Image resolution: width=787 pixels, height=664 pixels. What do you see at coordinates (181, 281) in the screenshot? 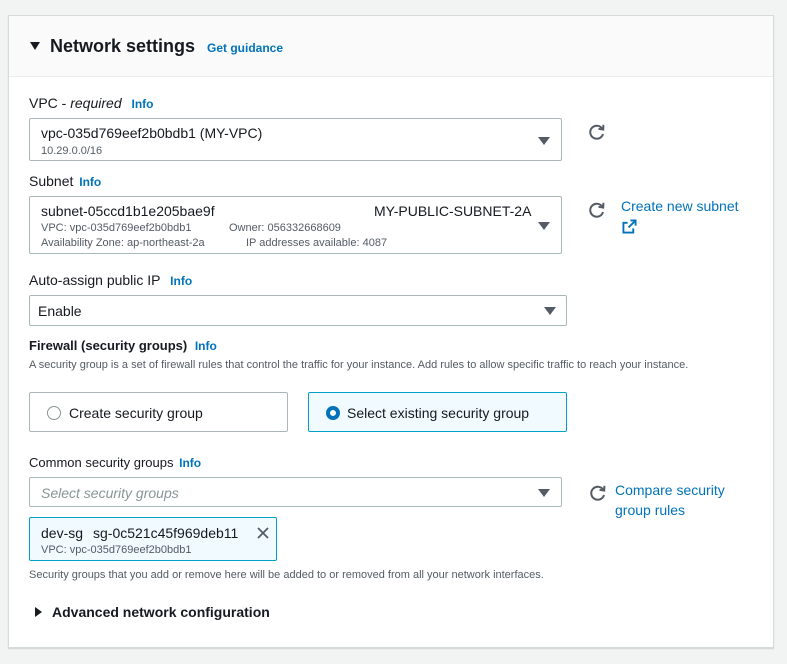
I see `public-ip-info-link: Info` at bounding box center [181, 281].